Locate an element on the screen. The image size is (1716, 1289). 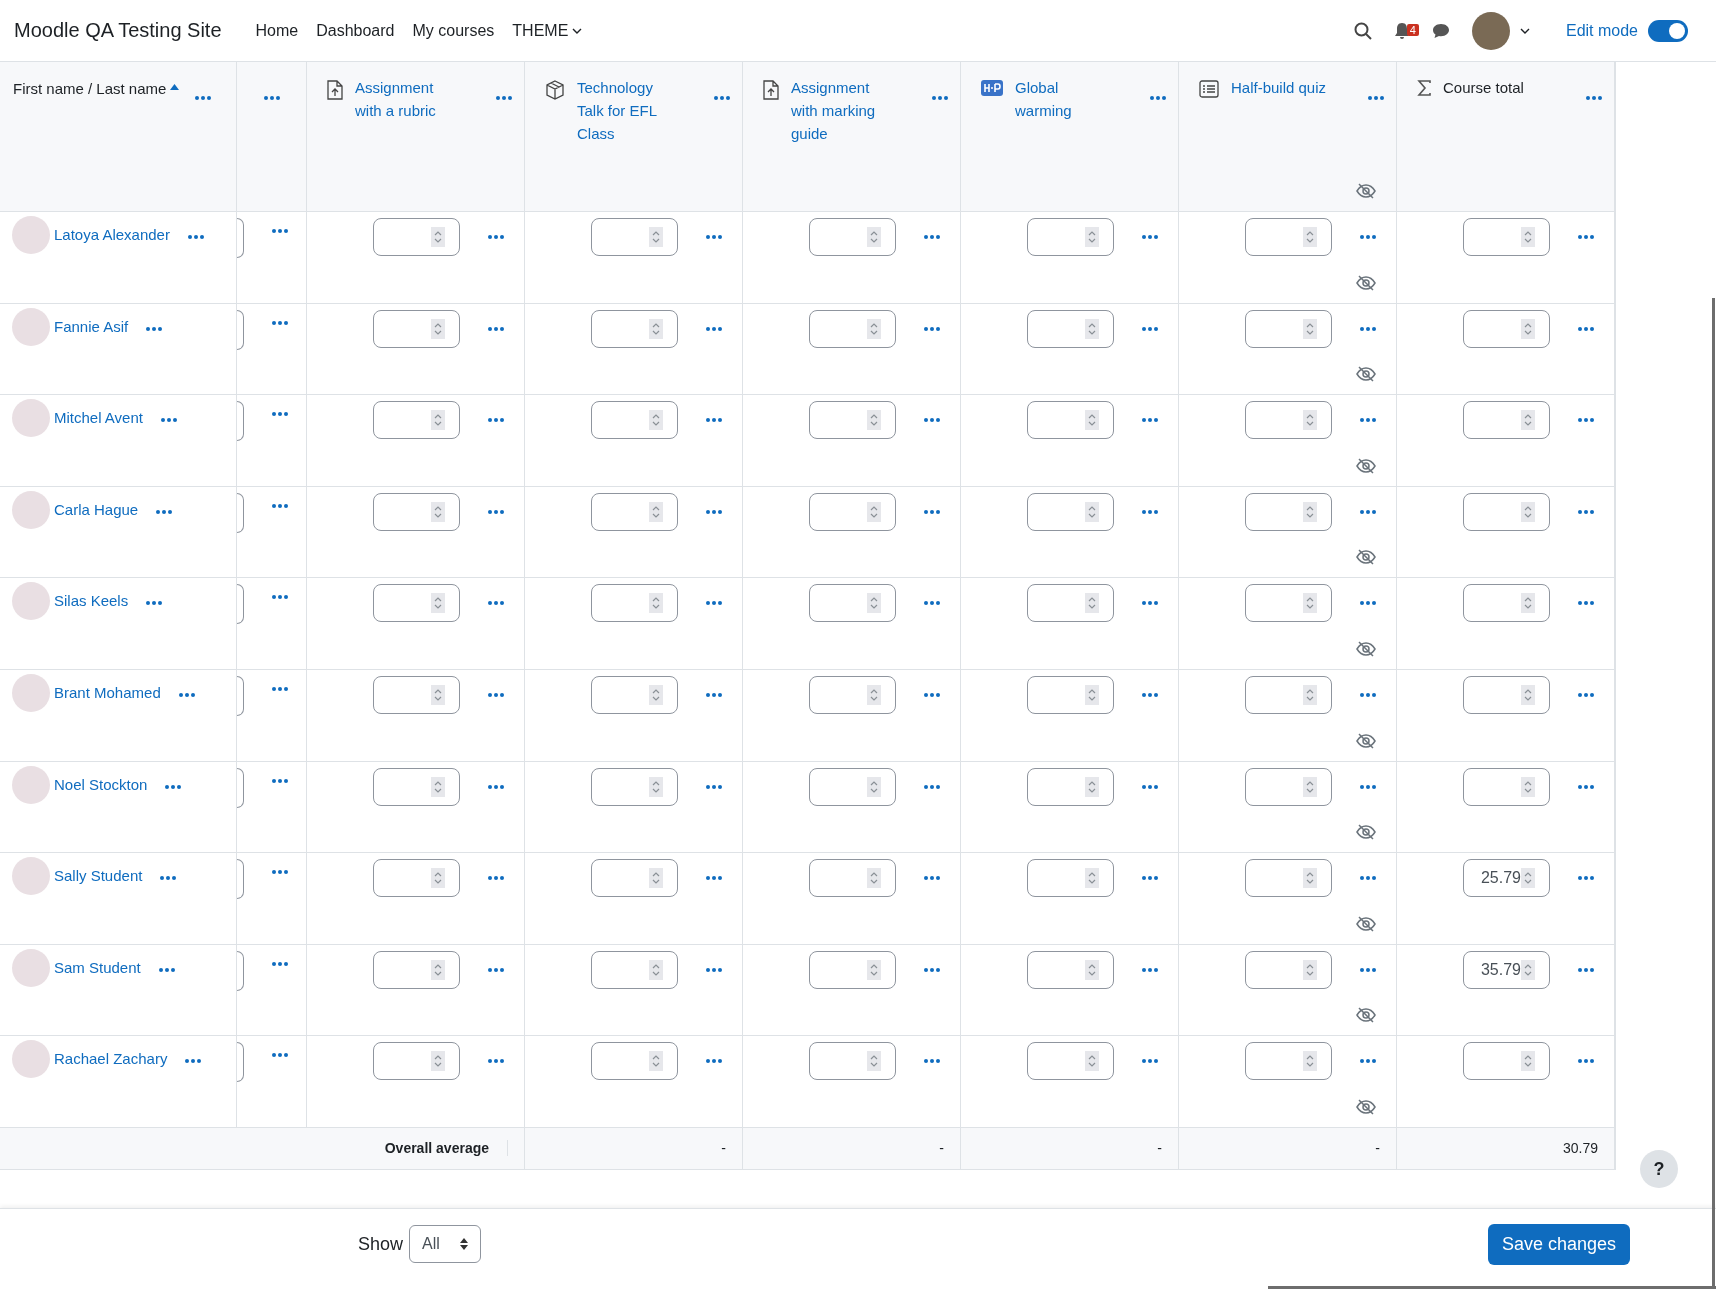
nav-link: THEME is located at coordinates (547, 30).